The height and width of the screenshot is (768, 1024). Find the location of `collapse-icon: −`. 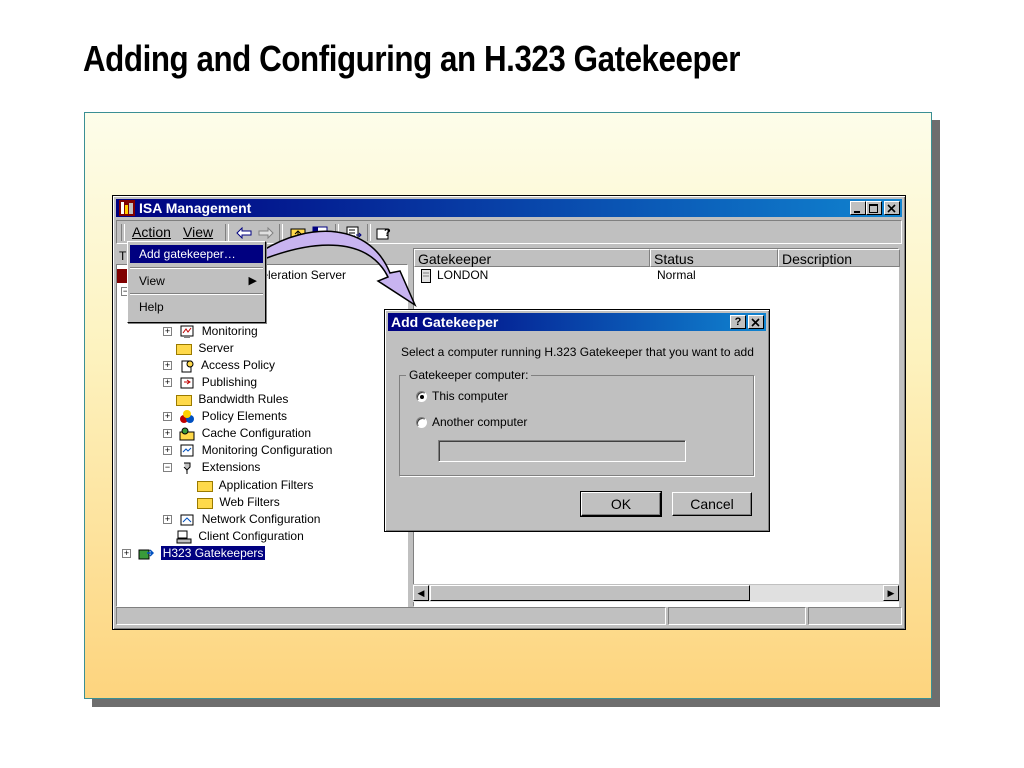

collapse-icon: − is located at coordinates (167, 467).